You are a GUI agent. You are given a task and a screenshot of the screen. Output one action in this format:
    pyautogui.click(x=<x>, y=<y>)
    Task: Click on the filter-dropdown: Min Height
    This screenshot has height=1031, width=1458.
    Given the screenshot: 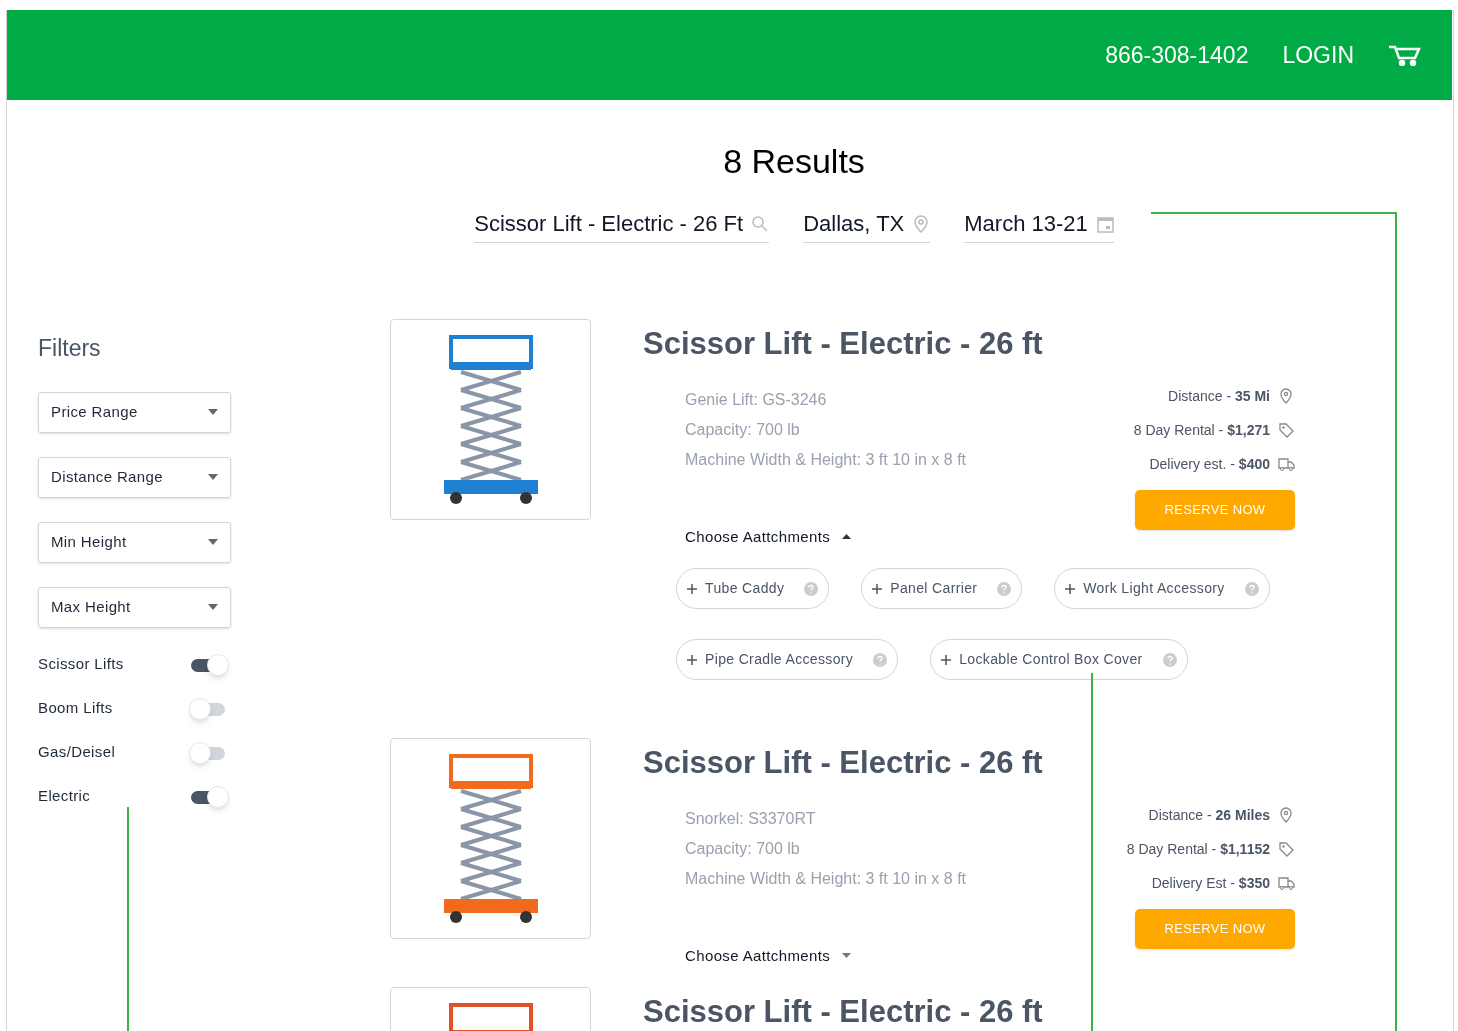 What is the action you would take?
    pyautogui.click(x=134, y=542)
    